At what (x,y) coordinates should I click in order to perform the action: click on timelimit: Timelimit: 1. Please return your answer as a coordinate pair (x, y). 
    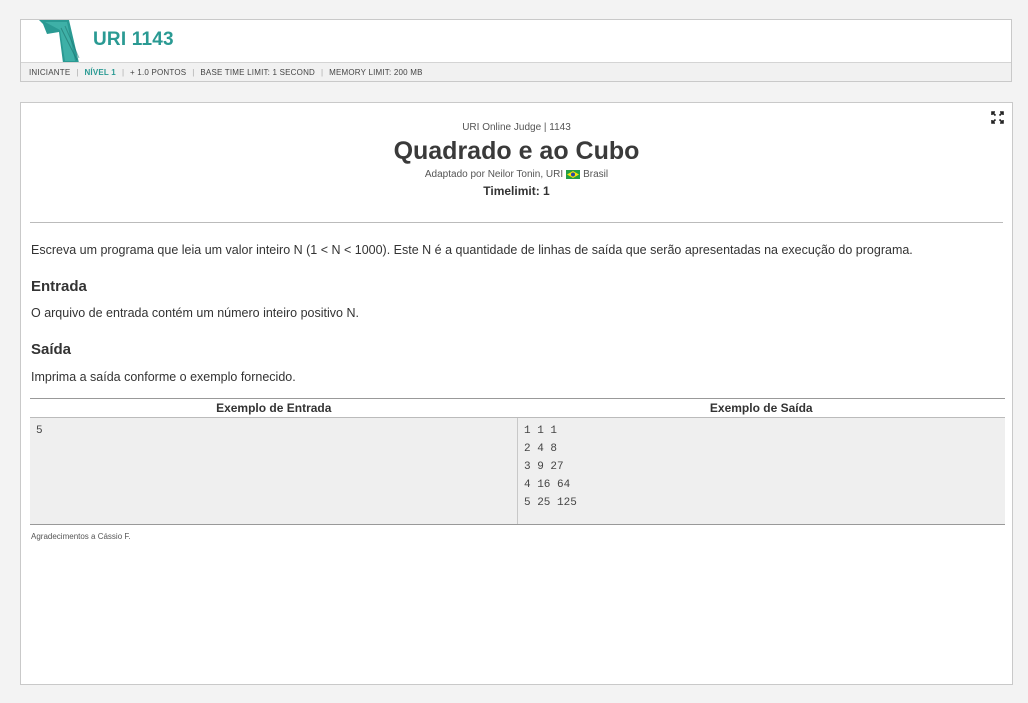
    Looking at the image, I should click on (516, 191).